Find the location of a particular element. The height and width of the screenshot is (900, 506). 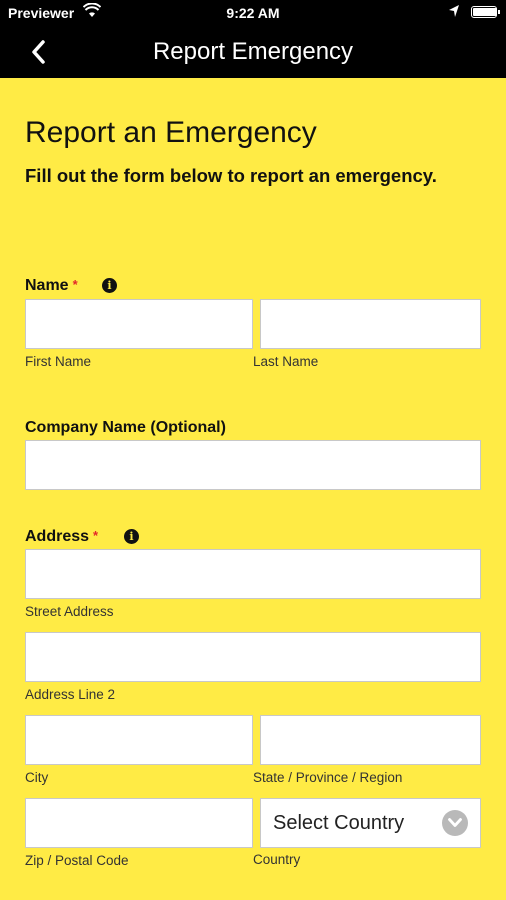

street-address-input is located at coordinates (253, 574).